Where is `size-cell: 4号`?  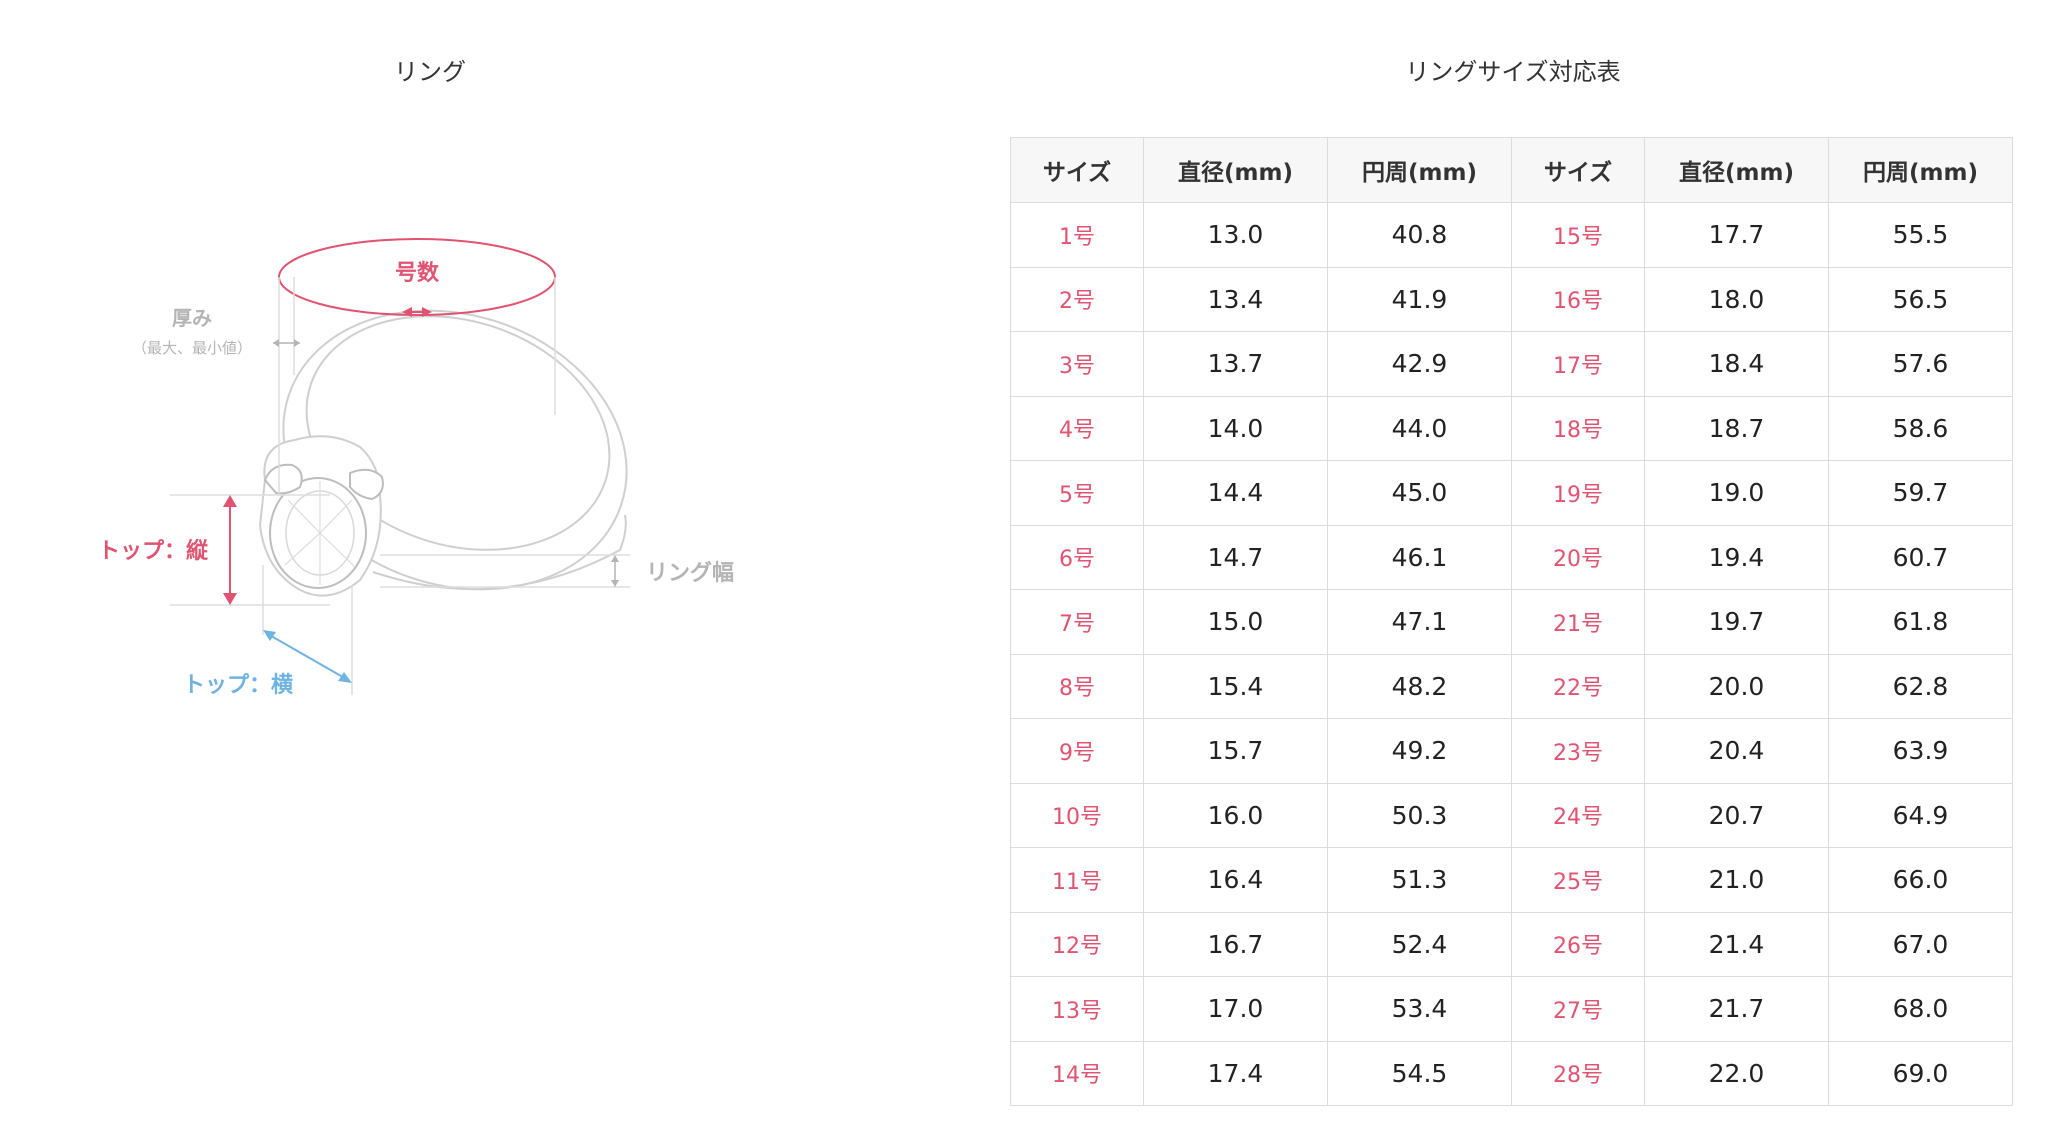
size-cell: 4号 is located at coordinates (1077, 428).